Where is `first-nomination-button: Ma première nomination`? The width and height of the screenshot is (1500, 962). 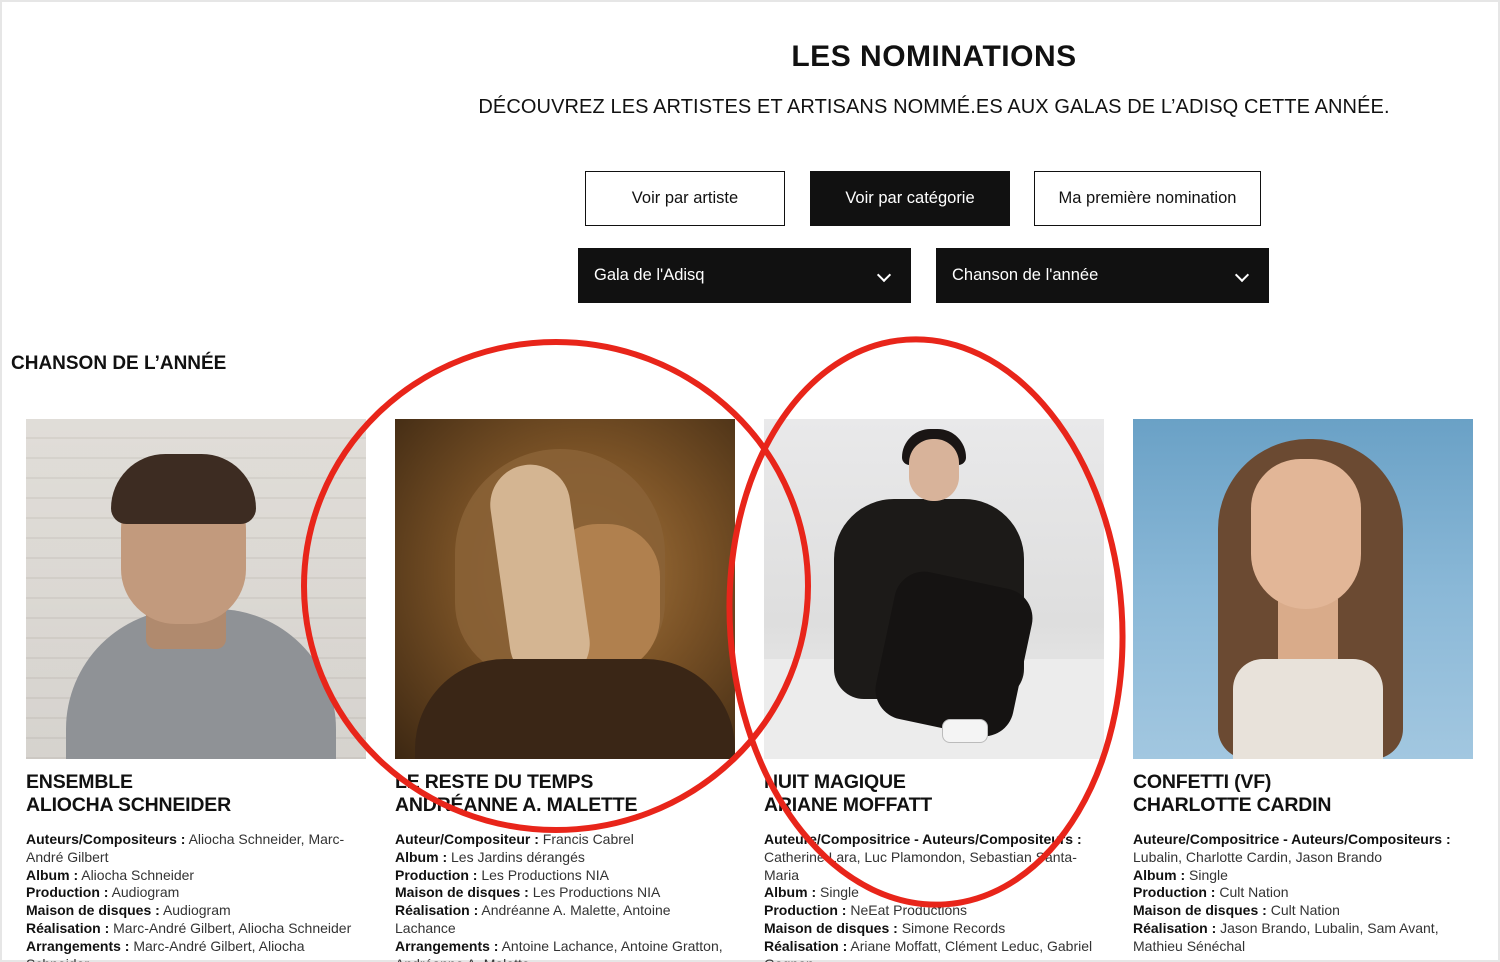
first-nomination-button: Ma première nomination is located at coordinates (1147, 198).